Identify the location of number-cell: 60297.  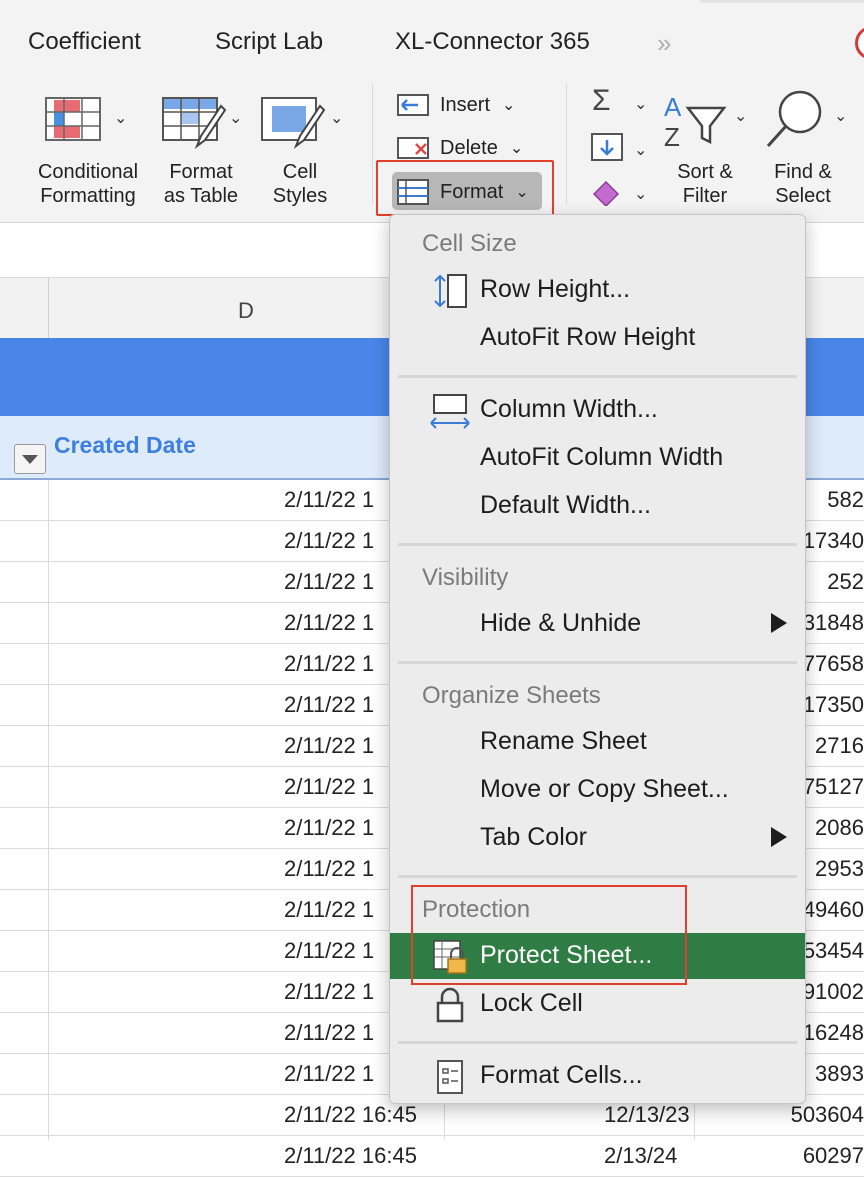
(833, 1156).